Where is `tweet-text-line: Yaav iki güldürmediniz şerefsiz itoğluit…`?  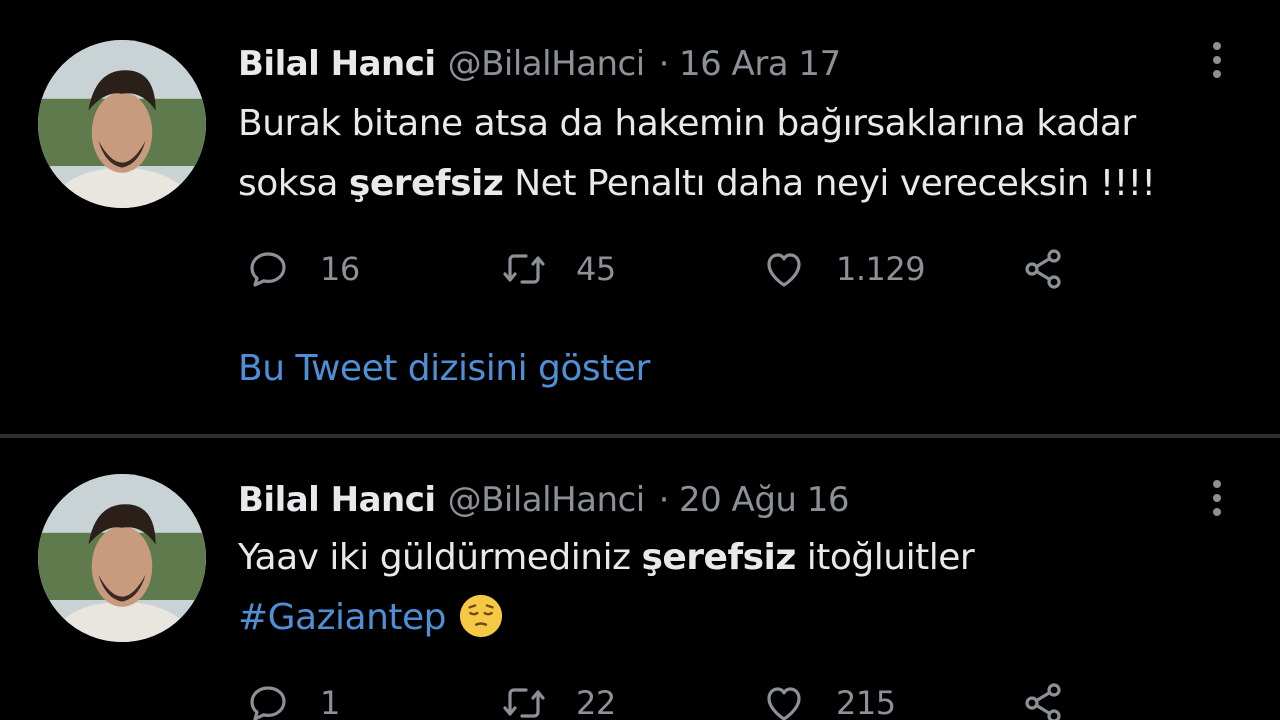
tweet-text-line: Yaav iki güldürmediniz şerefsiz itoğluit… is located at coordinates (606, 558).